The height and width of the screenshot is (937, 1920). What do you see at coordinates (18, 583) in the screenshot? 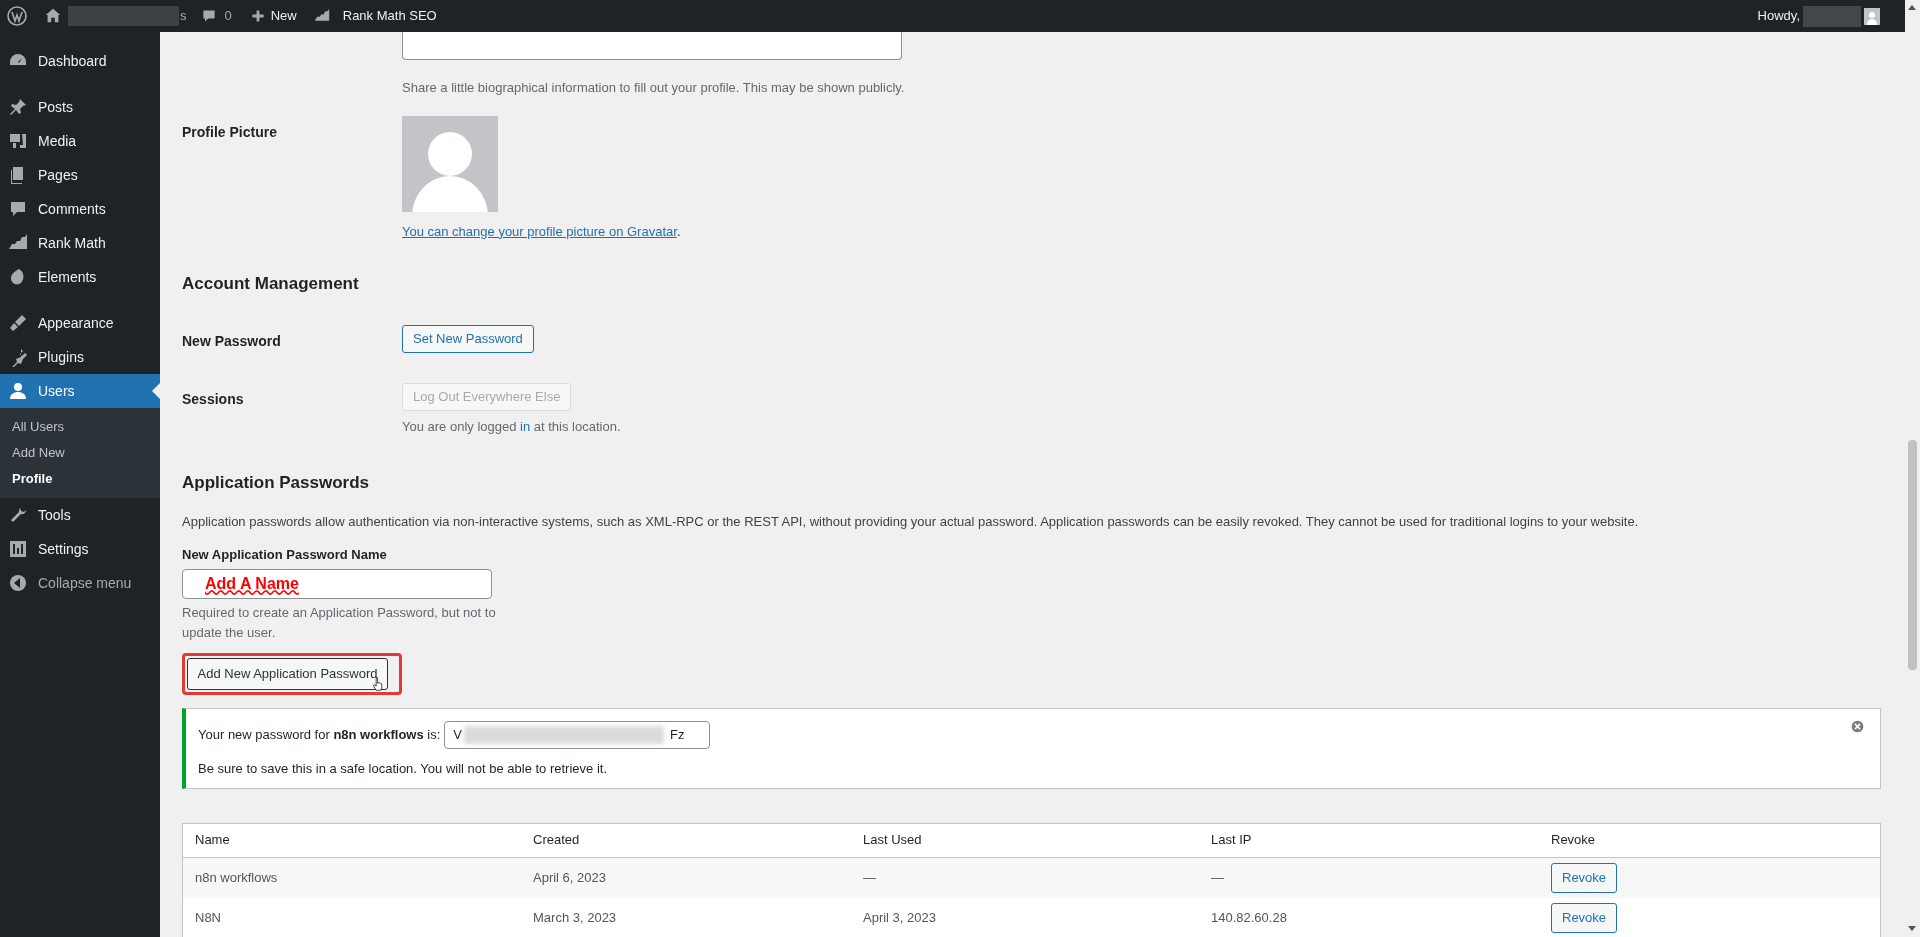
I see `collapse-icon` at bounding box center [18, 583].